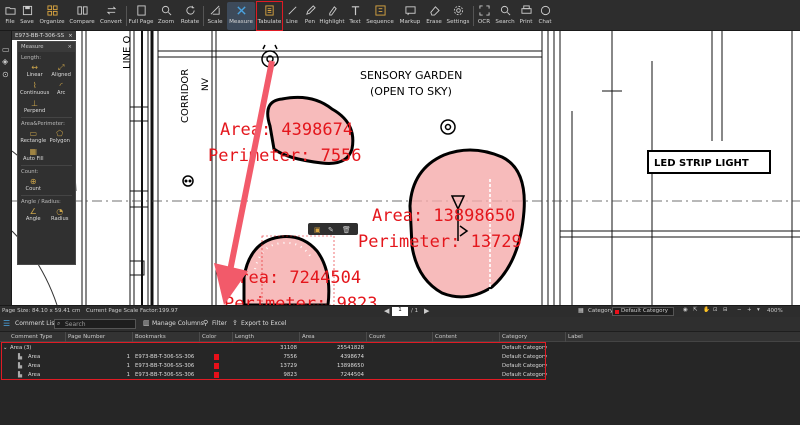 The height and width of the screenshot is (425, 800). What do you see at coordinates (215, 16) in the screenshot?
I see `scale-button: Scale` at bounding box center [215, 16].